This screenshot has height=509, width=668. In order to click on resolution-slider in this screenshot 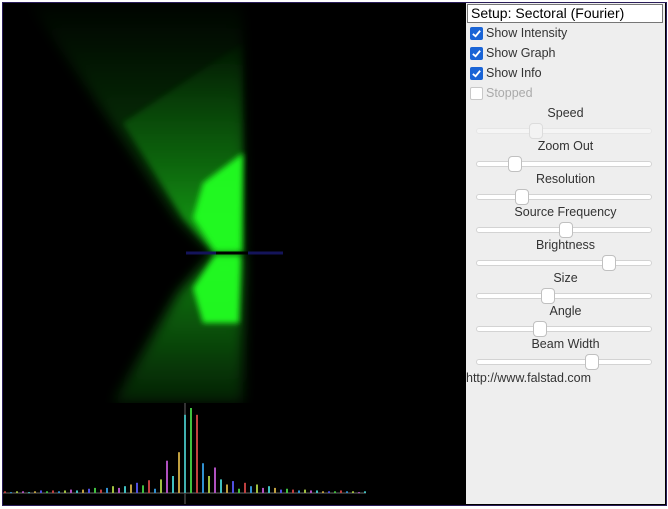, I will do `click(564, 197)`.